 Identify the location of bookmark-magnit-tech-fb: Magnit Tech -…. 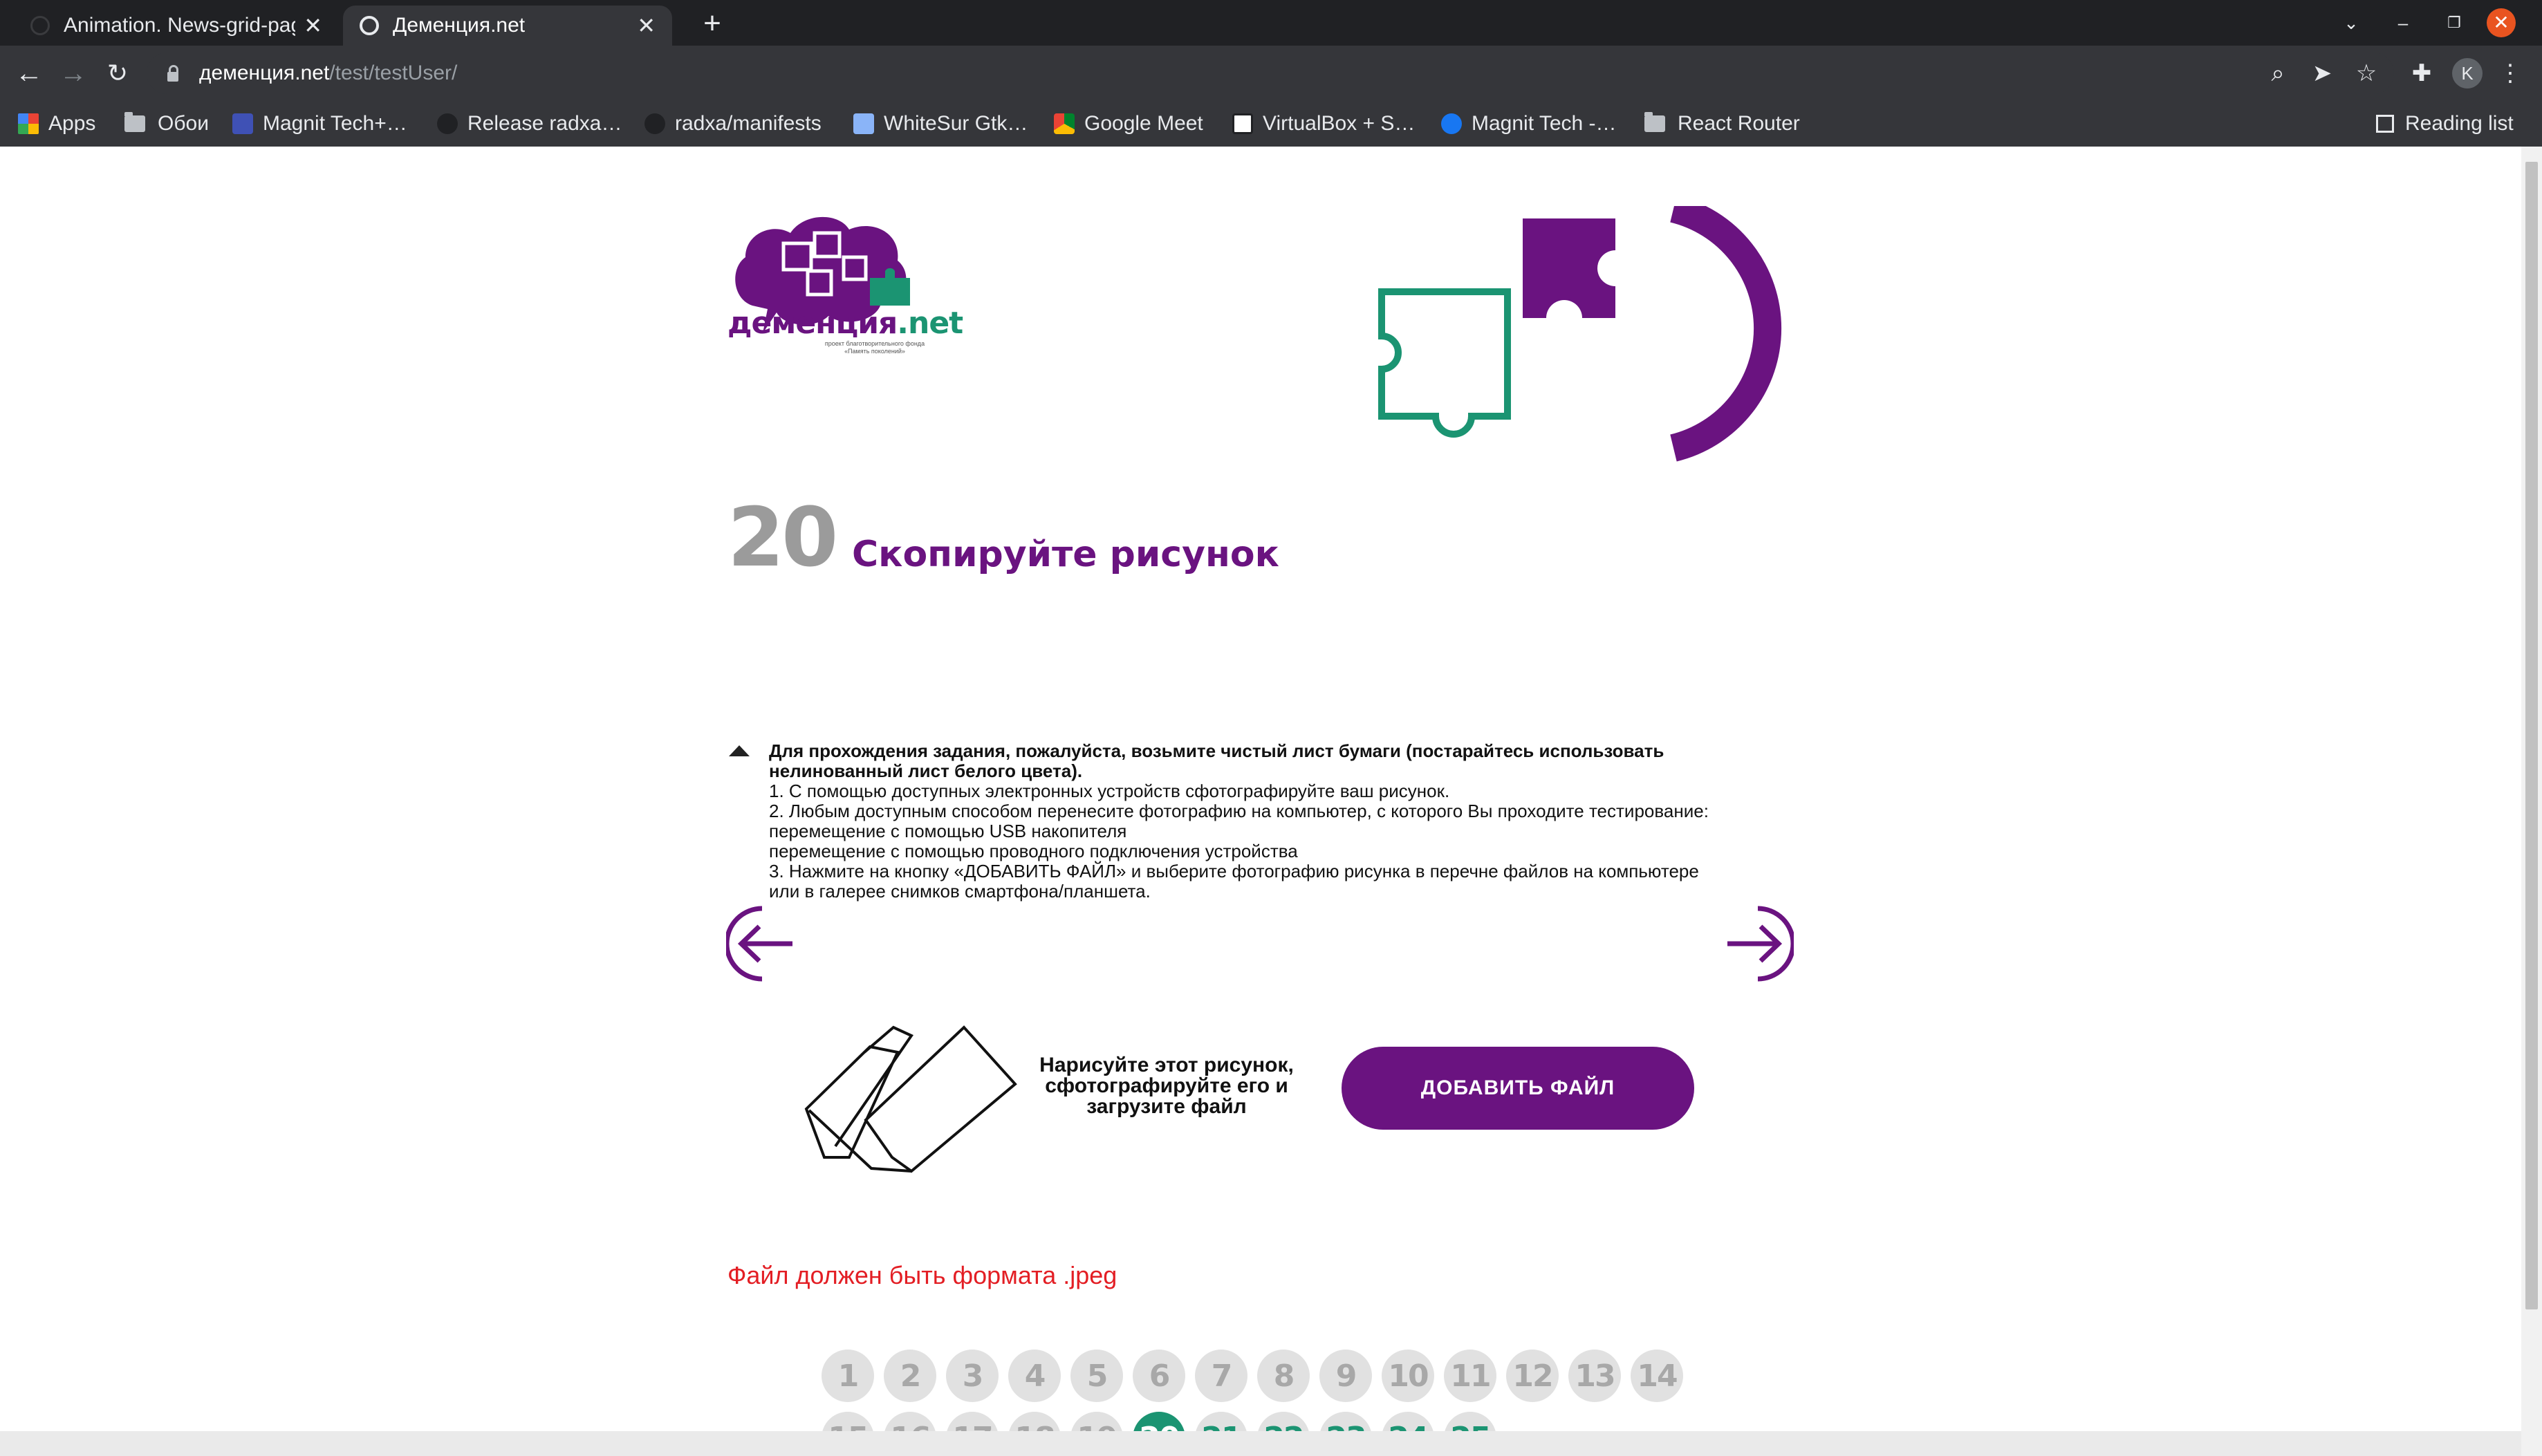
(1529, 124).